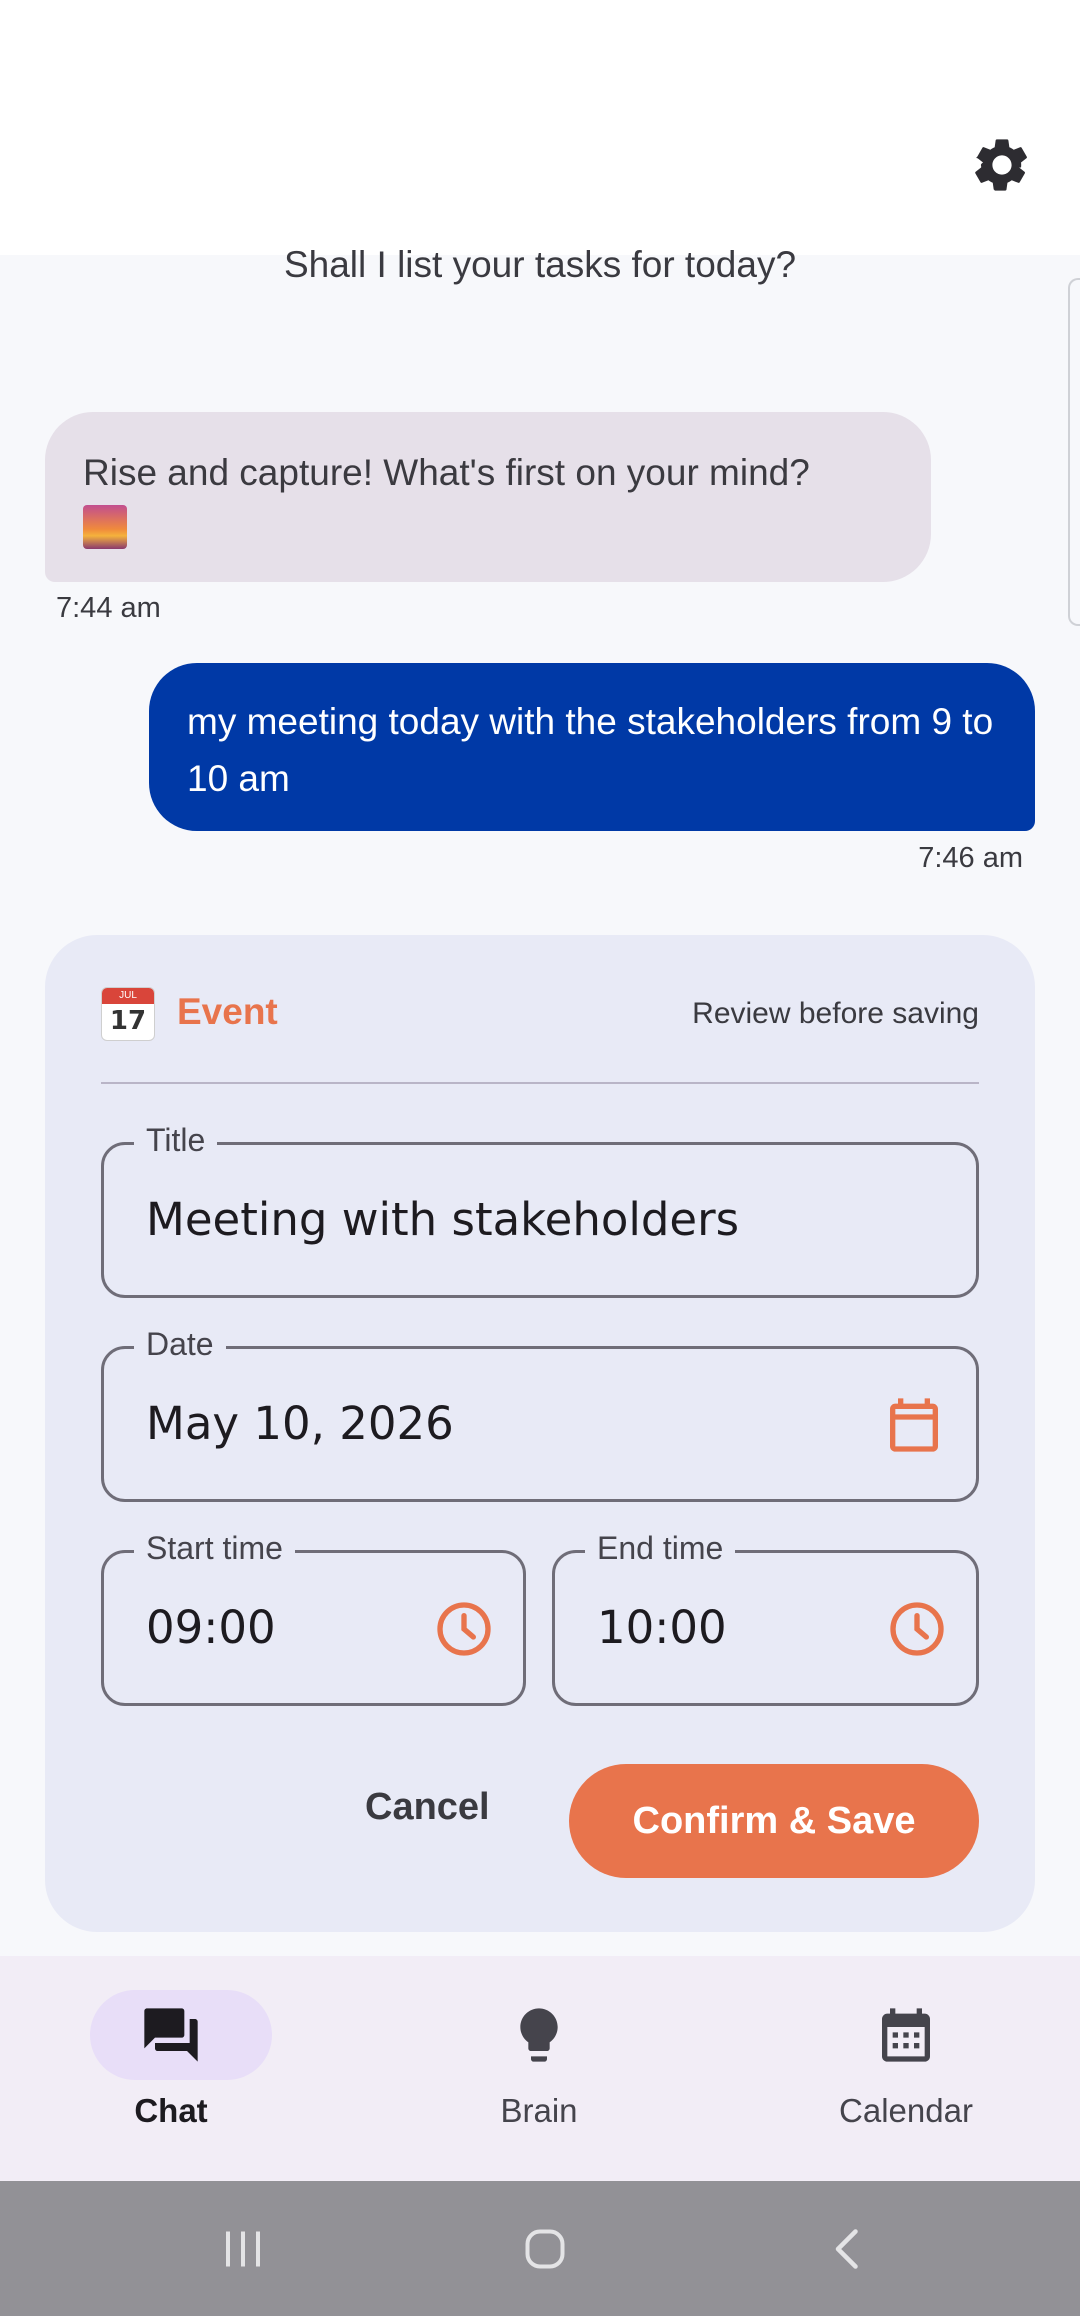 This screenshot has height=2316, width=1080. What do you see at coordinates (180, 1344) in the screenshot?
I see `date-field-label: Date` at bounding box center [180, 1344].